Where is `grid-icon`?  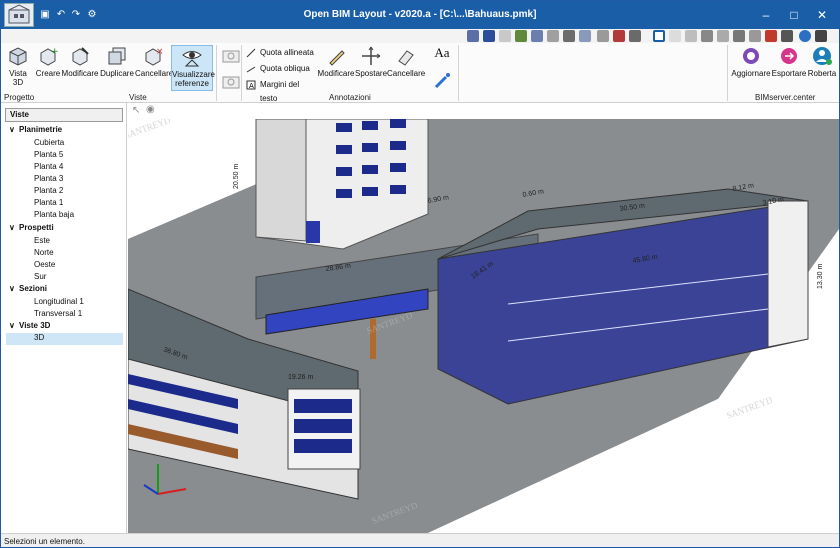 grid-icon is located at coordinates (675, 36).